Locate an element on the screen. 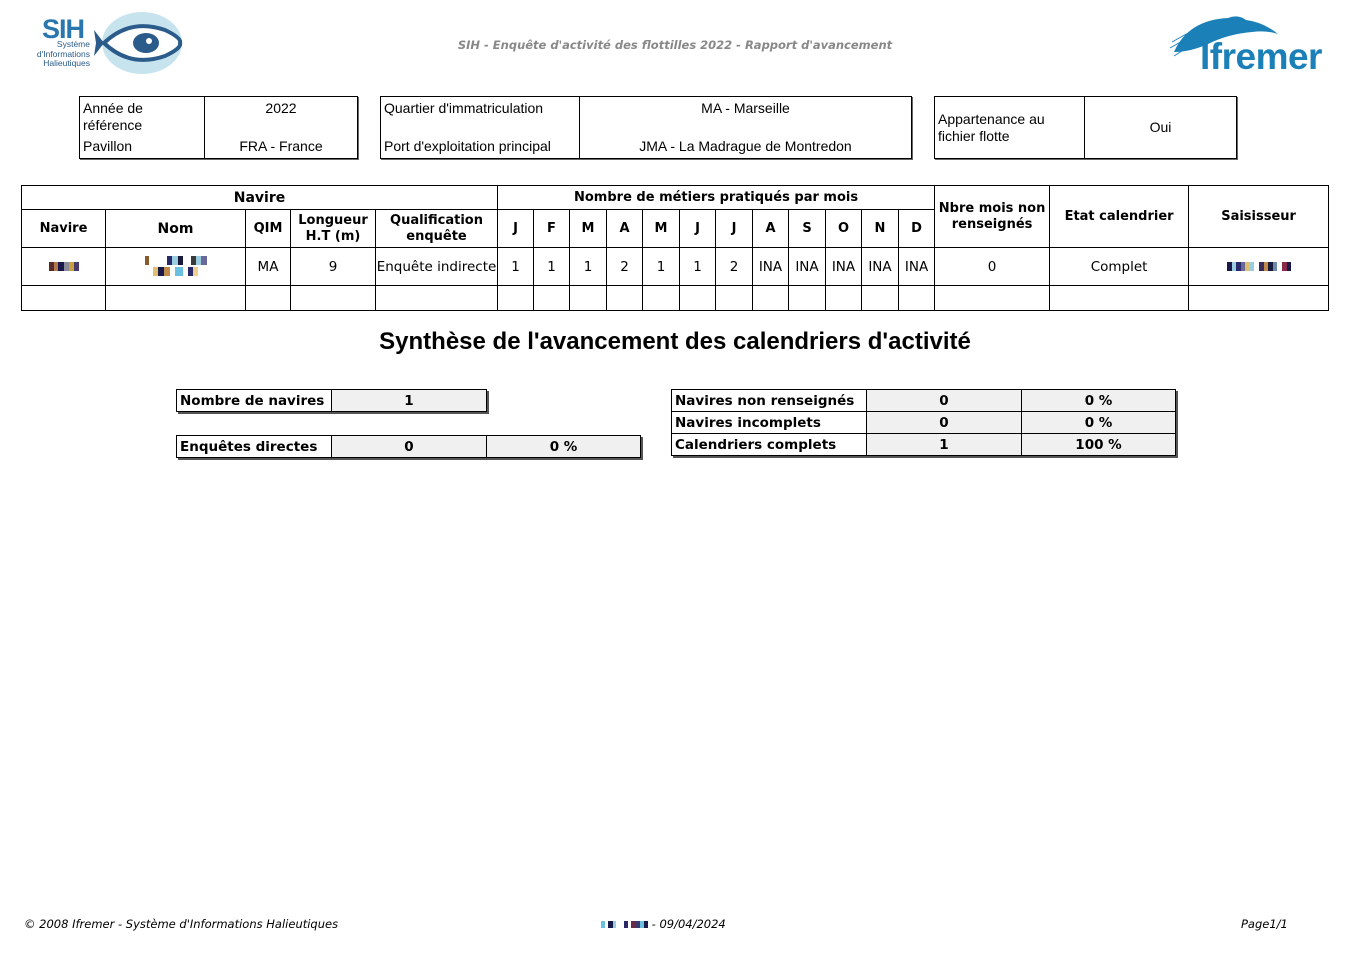  saisisseur-cell-redacted is located at coordinates (1259, 266).